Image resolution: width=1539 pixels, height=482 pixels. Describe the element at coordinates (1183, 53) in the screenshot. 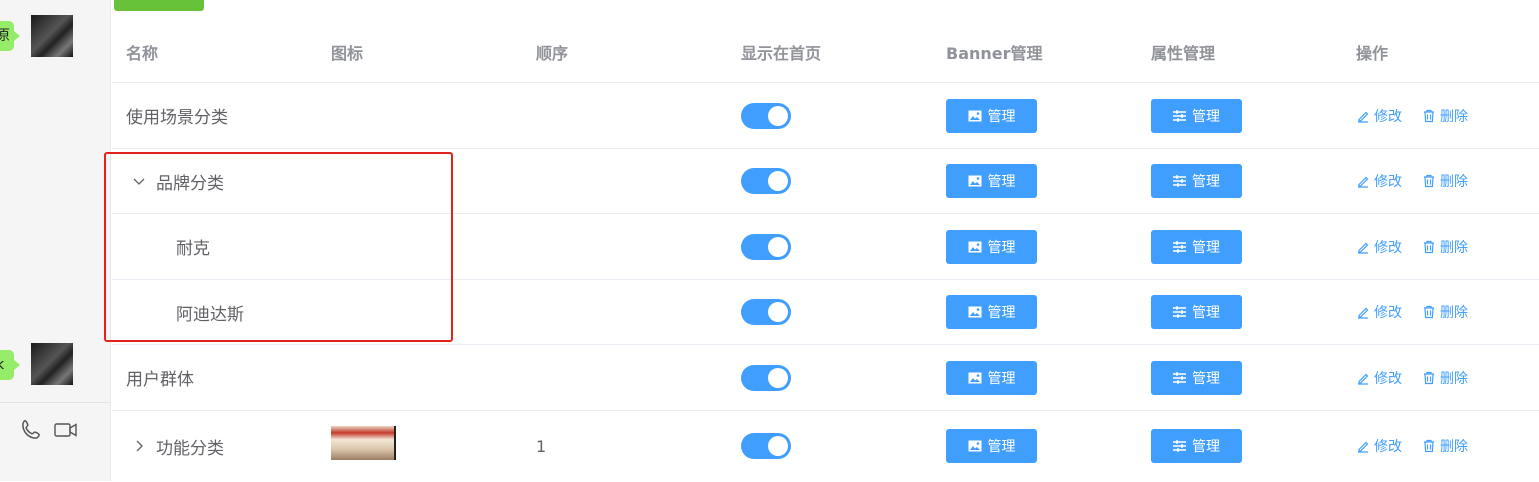

I see `header-attr: 属性管理` at that location.